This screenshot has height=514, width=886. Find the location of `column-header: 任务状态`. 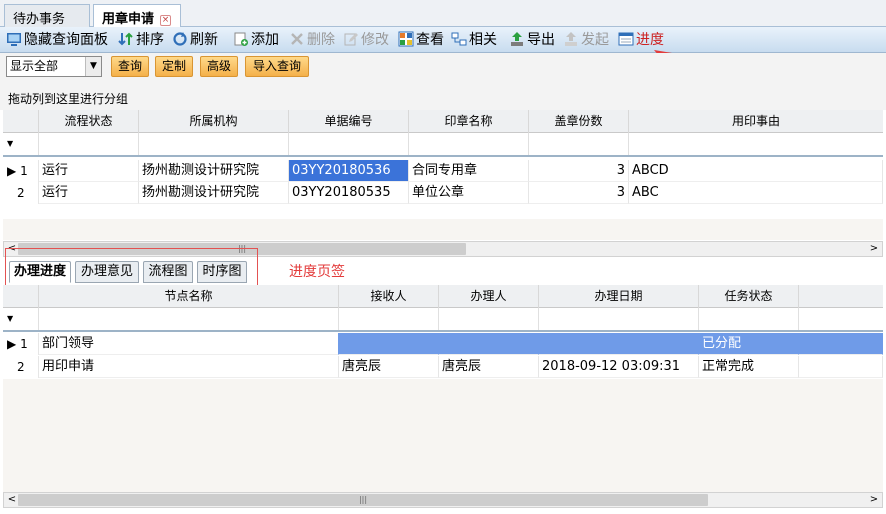

column-header: 任务状态 is located at coordinates (749, 296).